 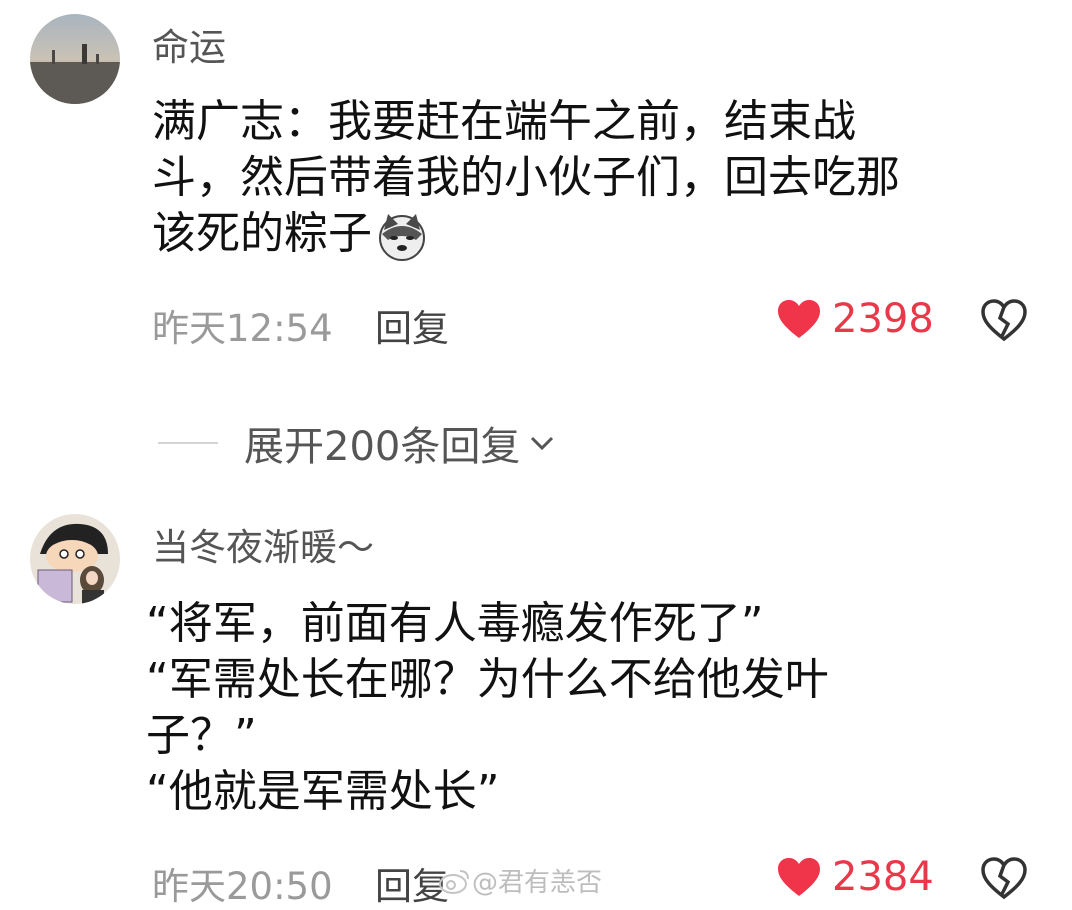 What do you see at coordinates (263, 548) in the screenshot?
I see `comment-username: 当冬夜渐暖～` at bounding box center [263, 548].